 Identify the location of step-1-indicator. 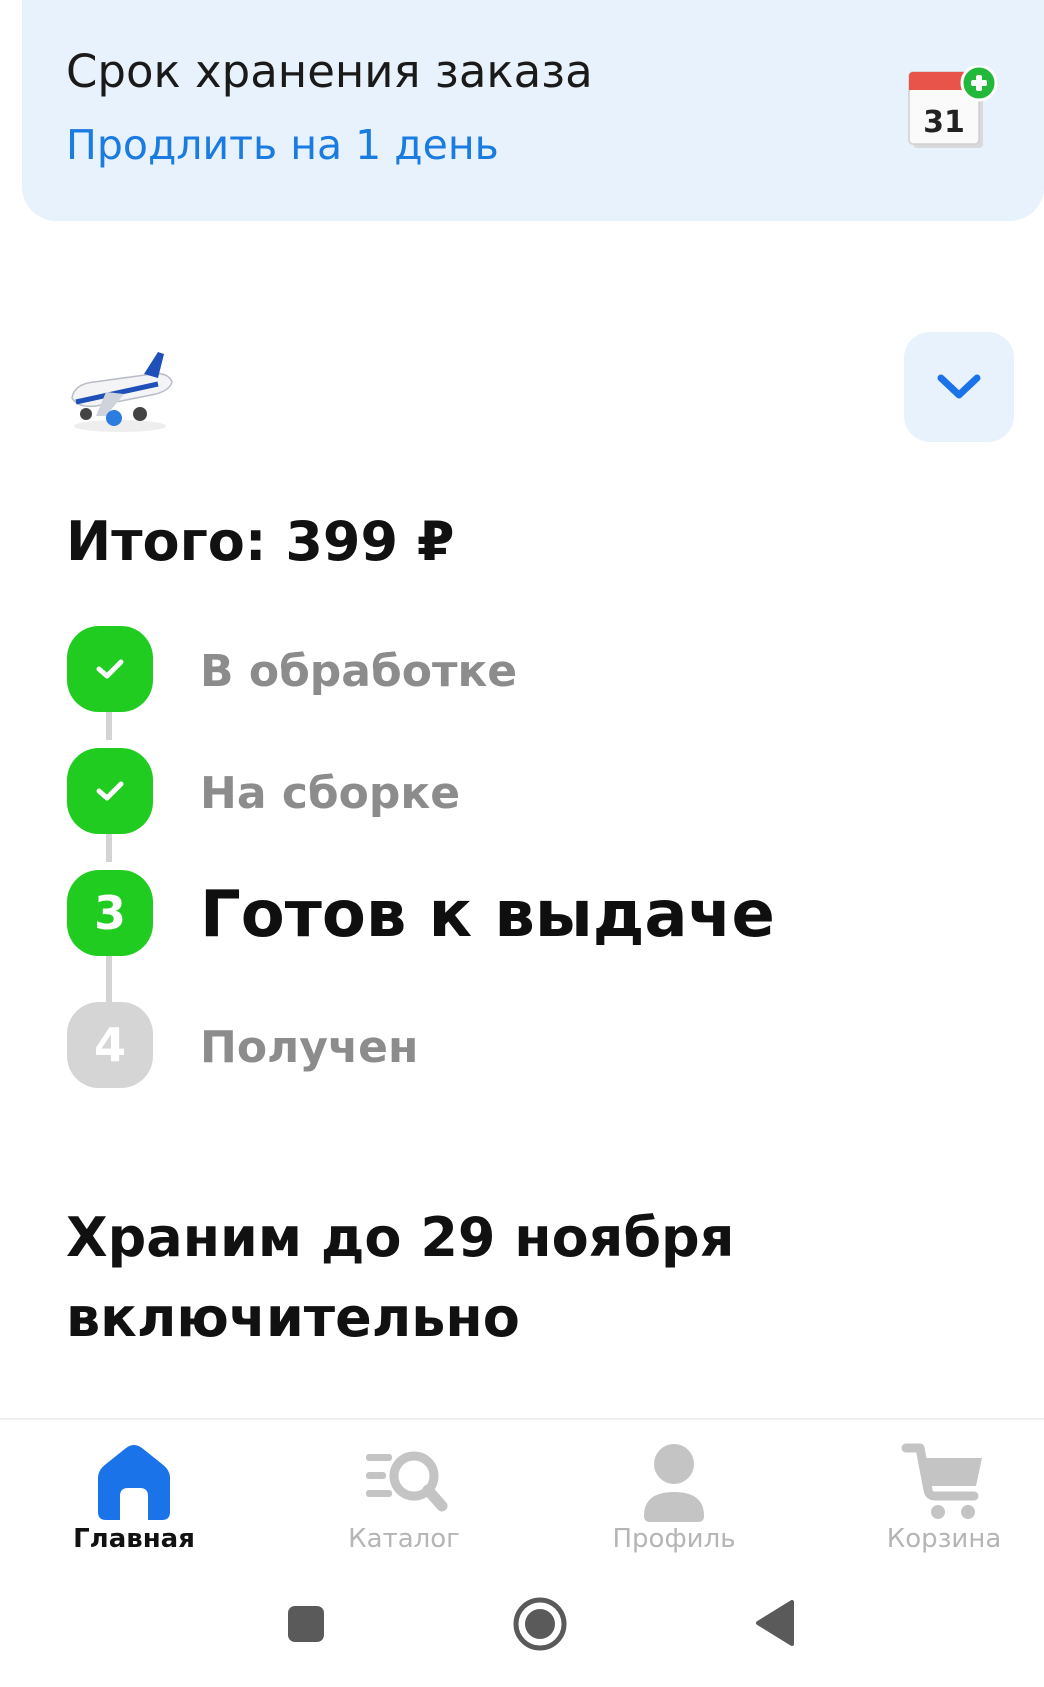
(110, 669).